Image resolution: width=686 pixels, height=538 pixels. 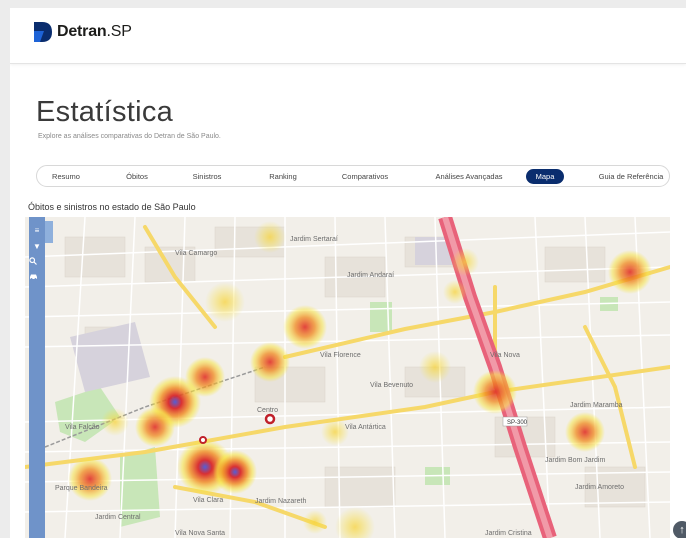 What do you see at coordinates (43, 32) in the screenshot?
I see `detran-logo-icon` at bounding box center [43, 32].